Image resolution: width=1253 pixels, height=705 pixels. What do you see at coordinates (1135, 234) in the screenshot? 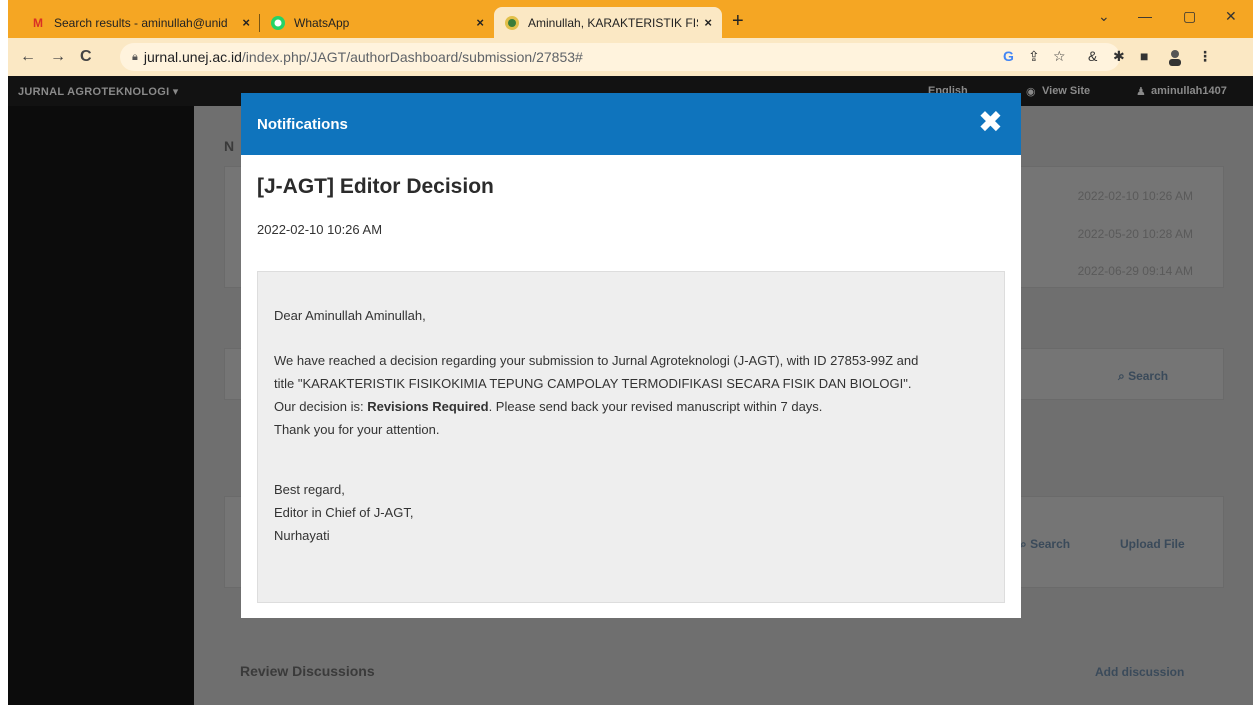
I see `list-item-date: 2022-05-20 10:28 AM` at bounding box center [1135, 234].